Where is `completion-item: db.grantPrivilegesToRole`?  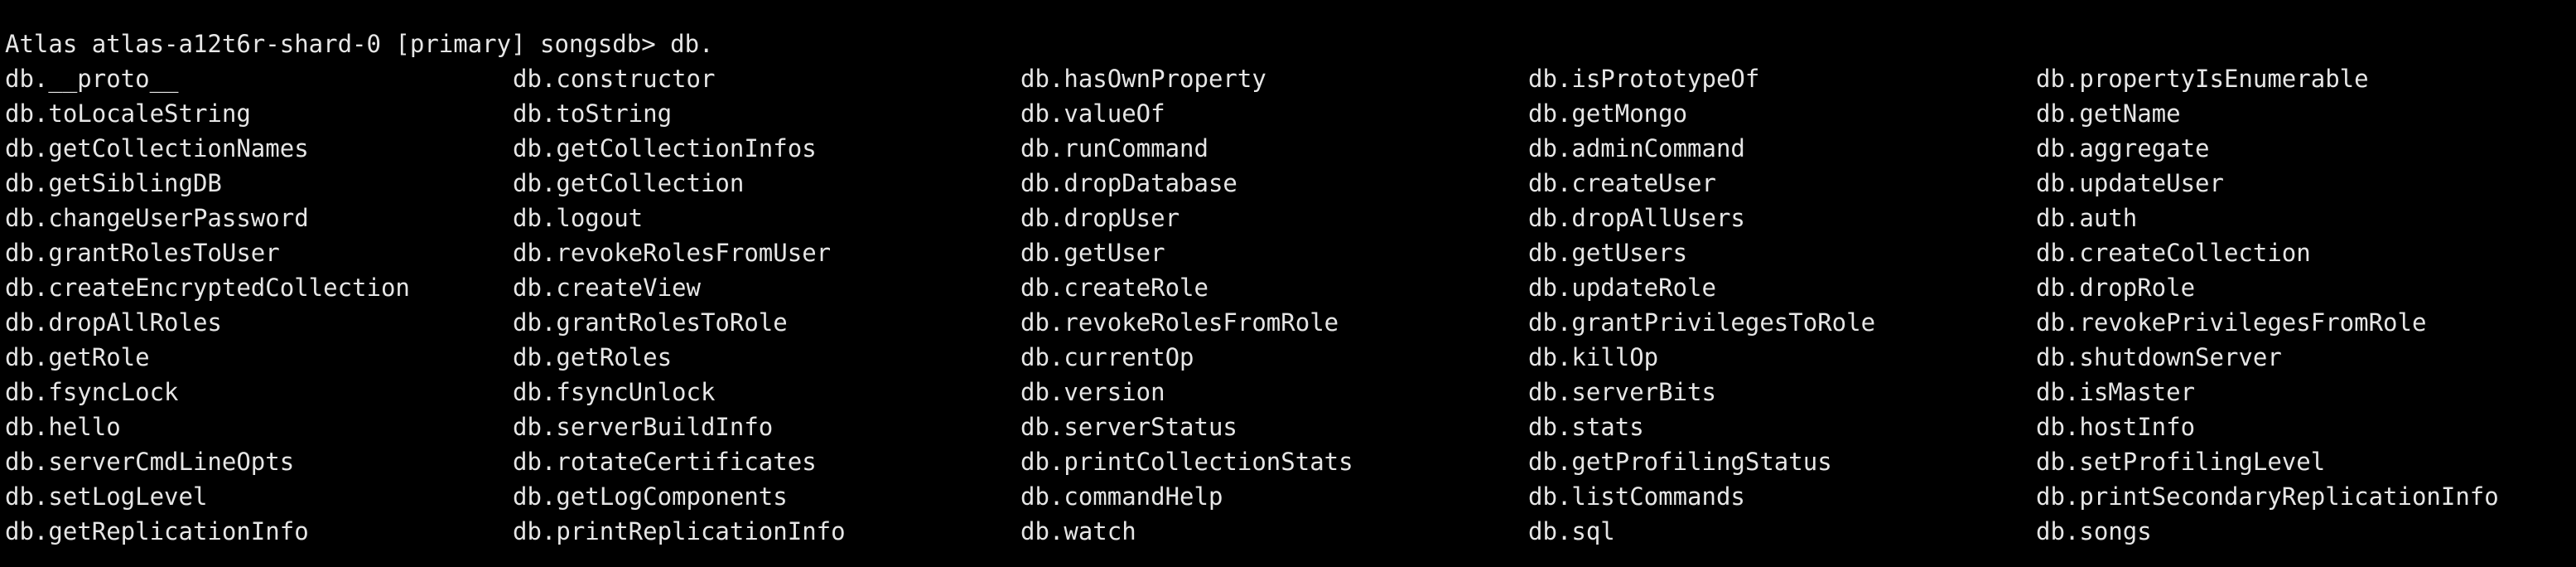 completion-item: db.grantPrivilegesToRole is located at coordinates (1702, 322).